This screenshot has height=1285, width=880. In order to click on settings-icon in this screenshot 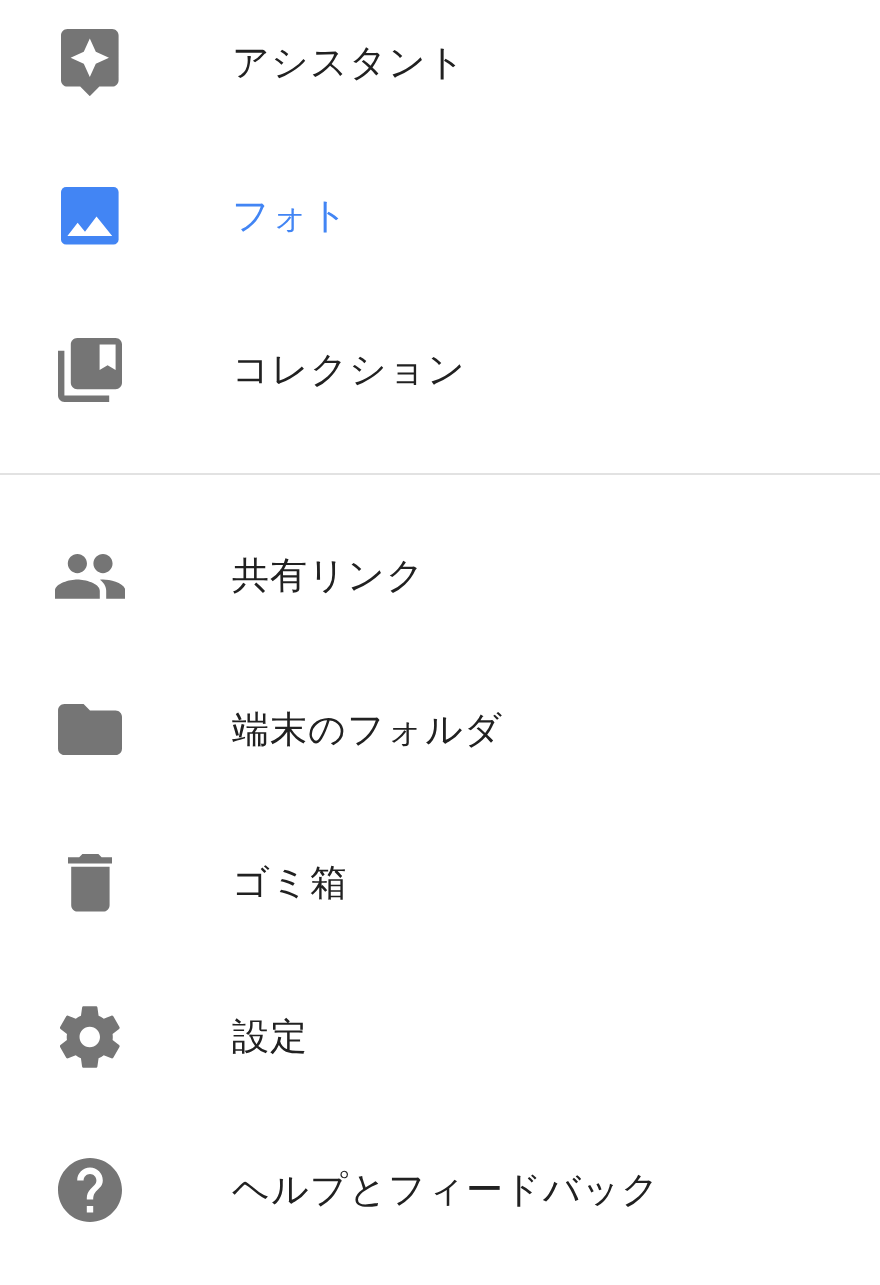, I will do `click(90, 1036)`.